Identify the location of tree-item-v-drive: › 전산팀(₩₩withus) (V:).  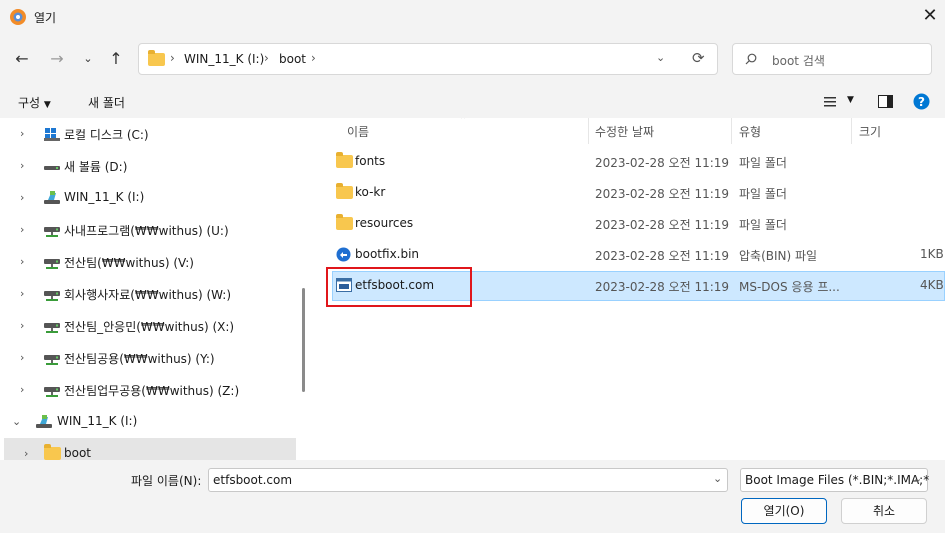
(148, 262).